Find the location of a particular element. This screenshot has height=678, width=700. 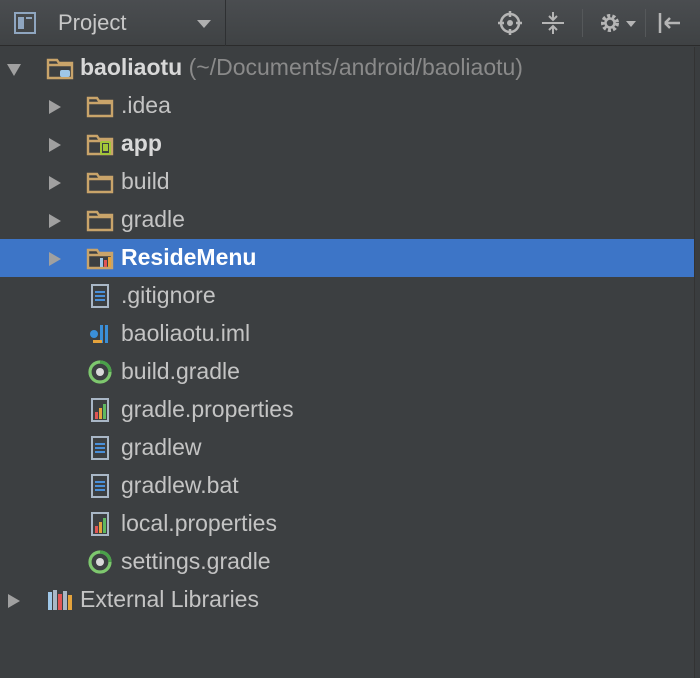

collapse-all-icon is located at coordinates (553, 23).